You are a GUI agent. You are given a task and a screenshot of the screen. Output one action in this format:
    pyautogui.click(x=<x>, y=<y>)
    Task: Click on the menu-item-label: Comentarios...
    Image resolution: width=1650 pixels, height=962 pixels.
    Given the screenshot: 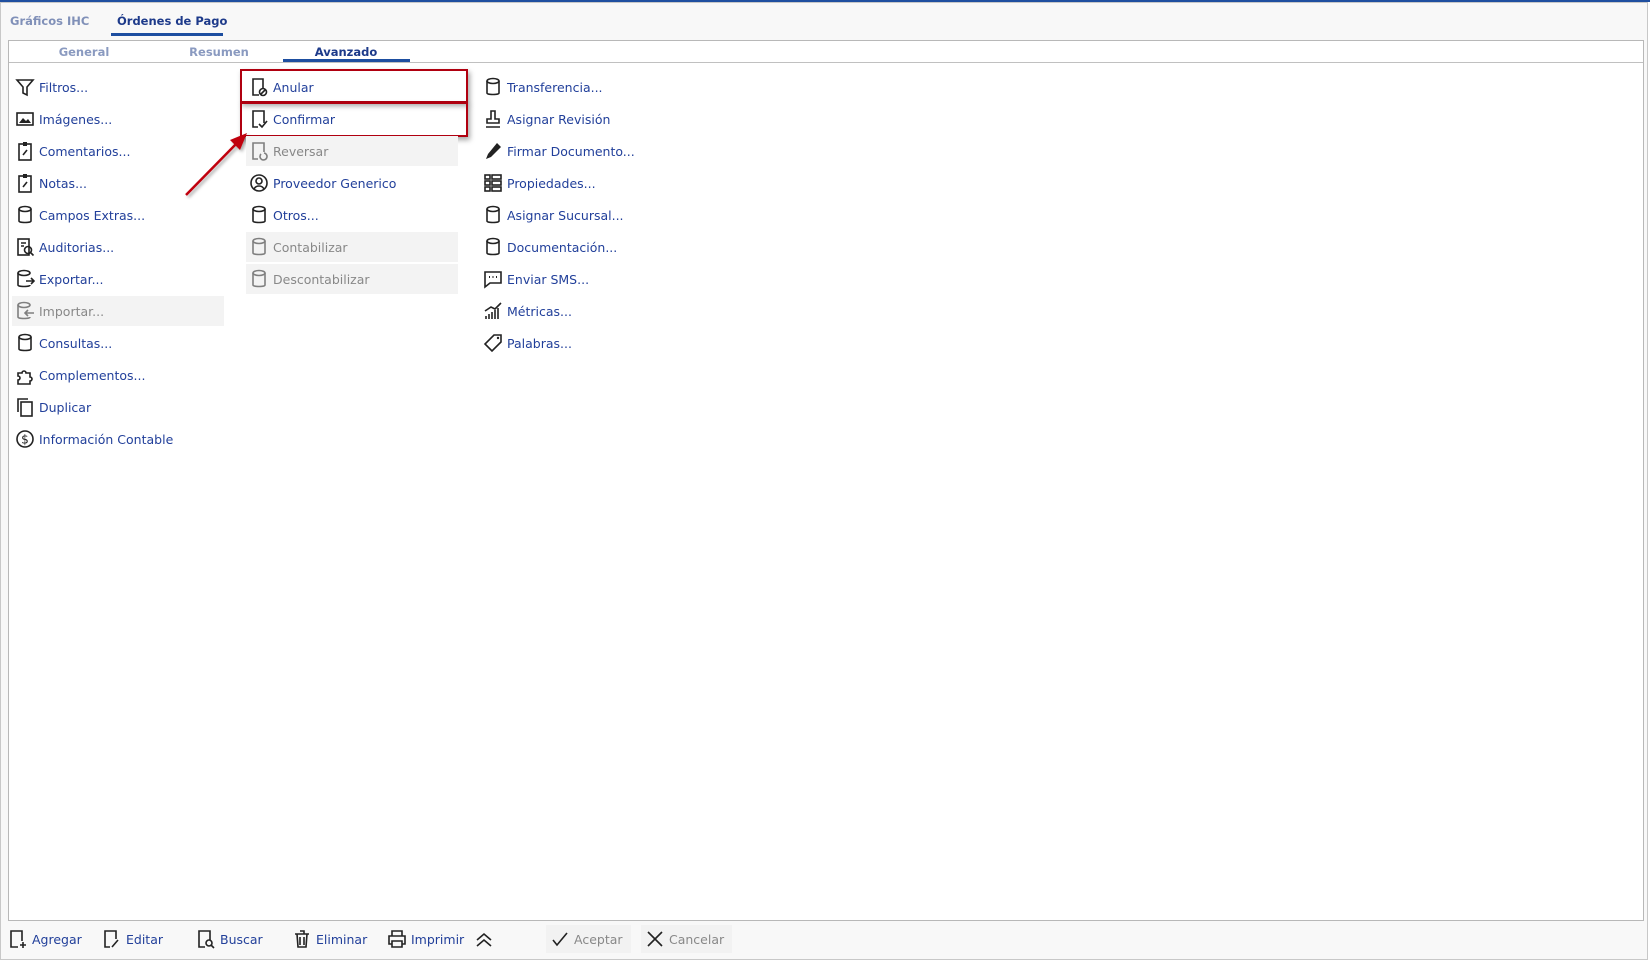 What is the action you would take?
    pyautogui.click(x=85, y=151)
    